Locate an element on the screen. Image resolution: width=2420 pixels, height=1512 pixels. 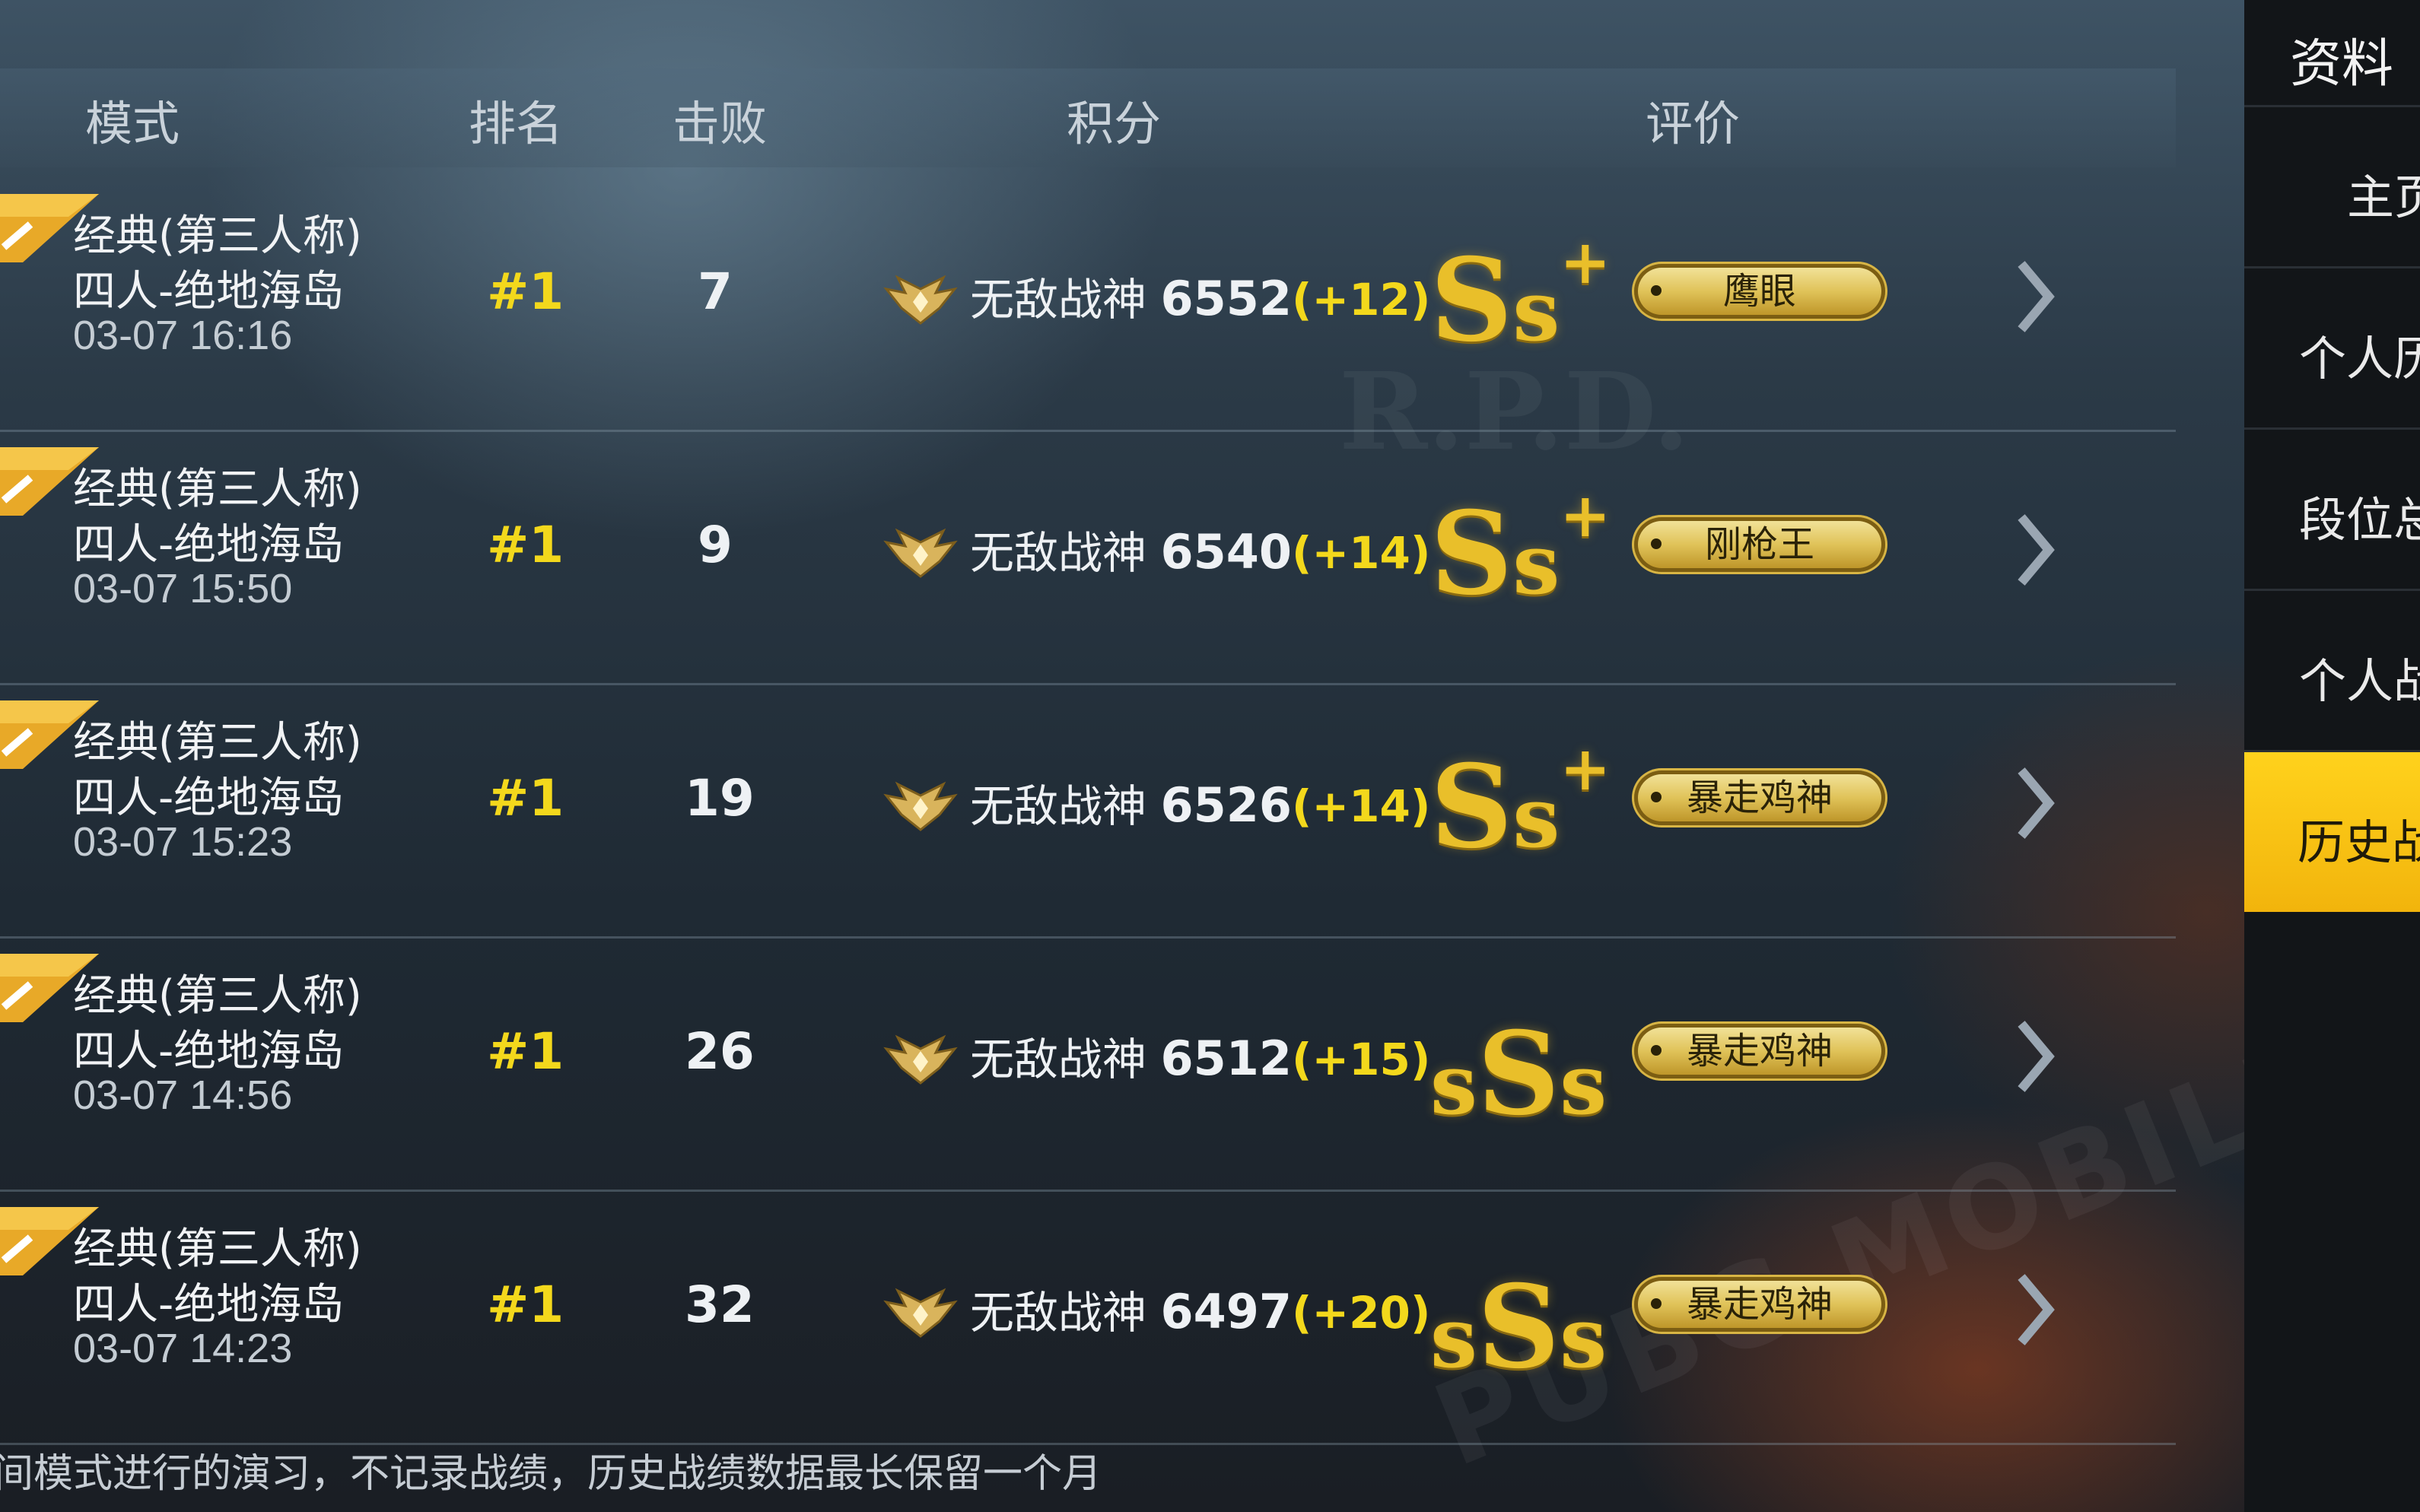
tier-score: 无敌战神 6526(+14) is located at coordinates (1200, 802).